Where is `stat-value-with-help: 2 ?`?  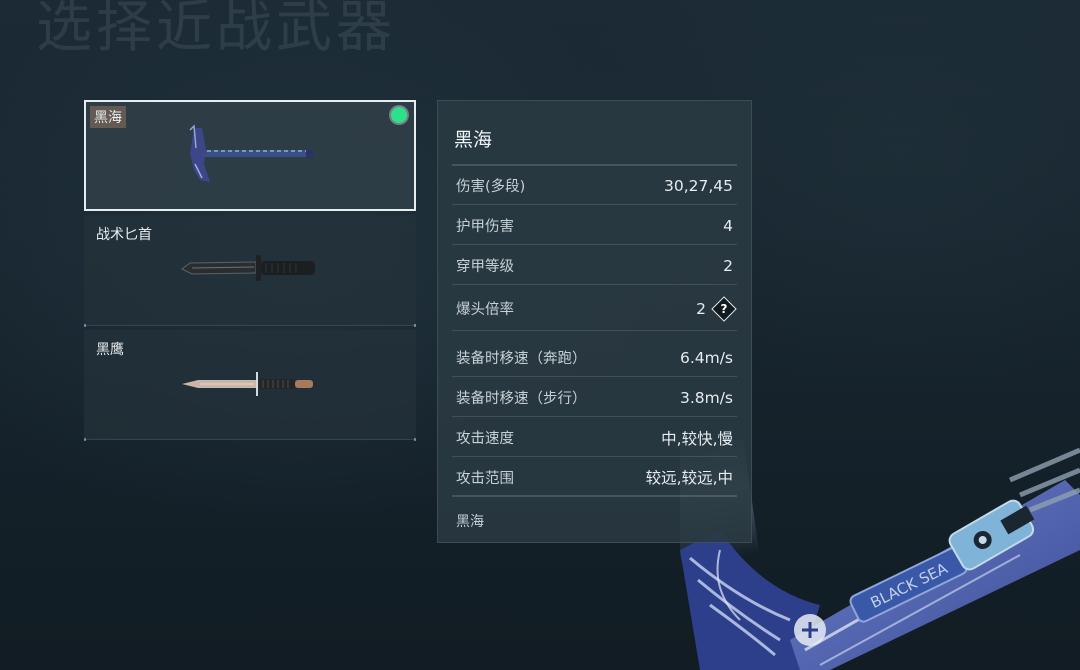
stat-value-with-help: 2 ? is located at coordinates (716, 308).